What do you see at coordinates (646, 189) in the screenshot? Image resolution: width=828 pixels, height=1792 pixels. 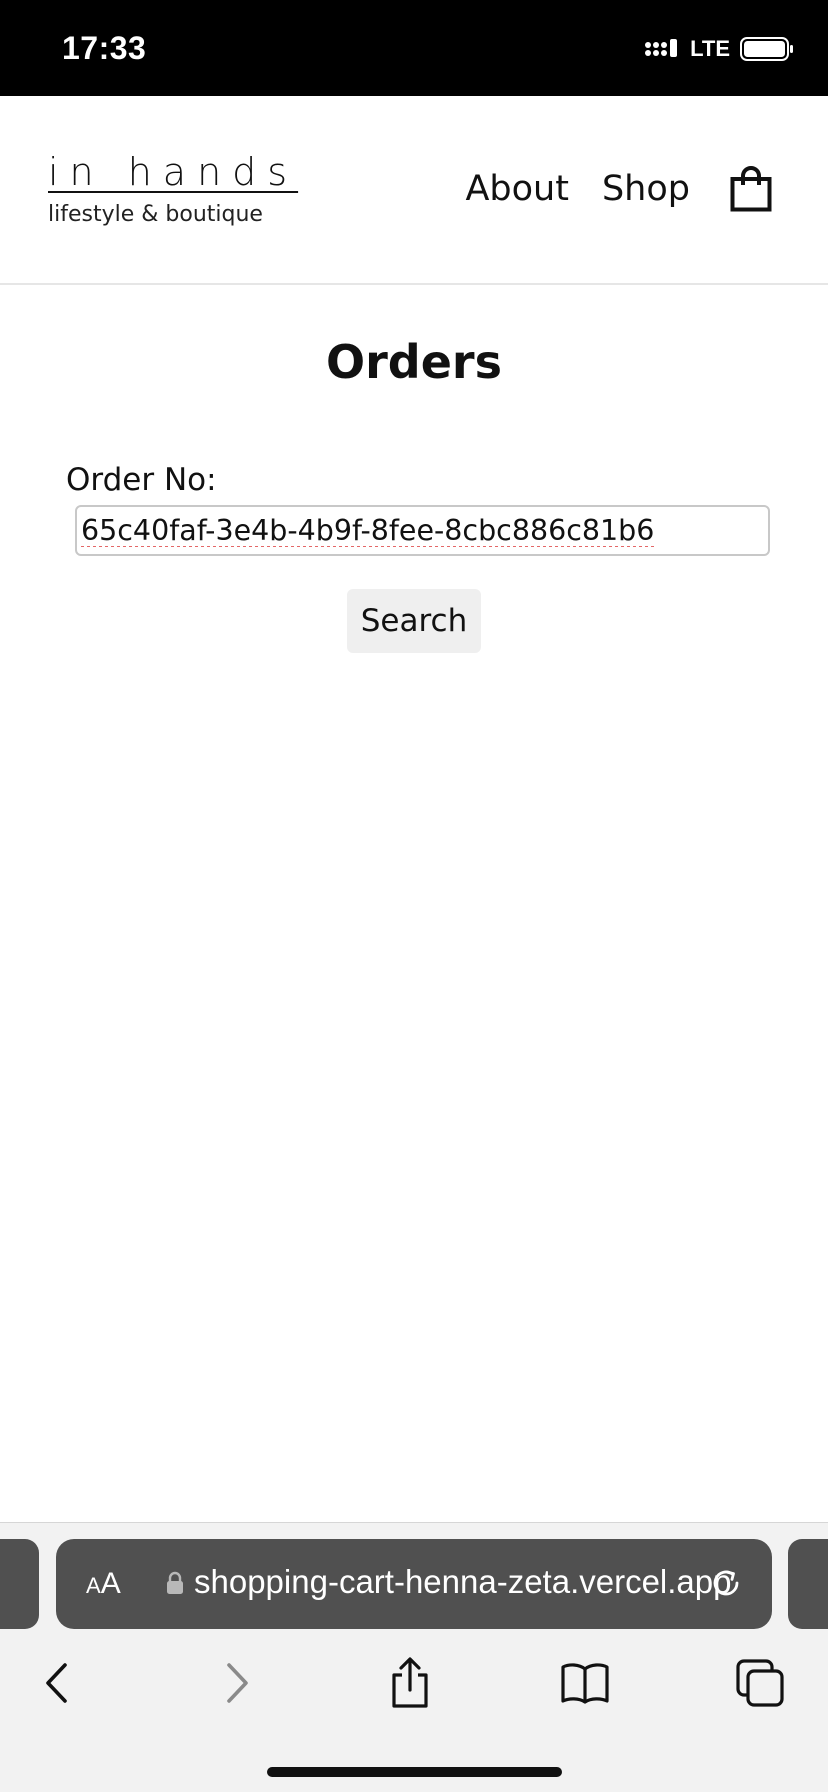 I see `nav-link-shop: Shop` at bounding box center [646, 189].